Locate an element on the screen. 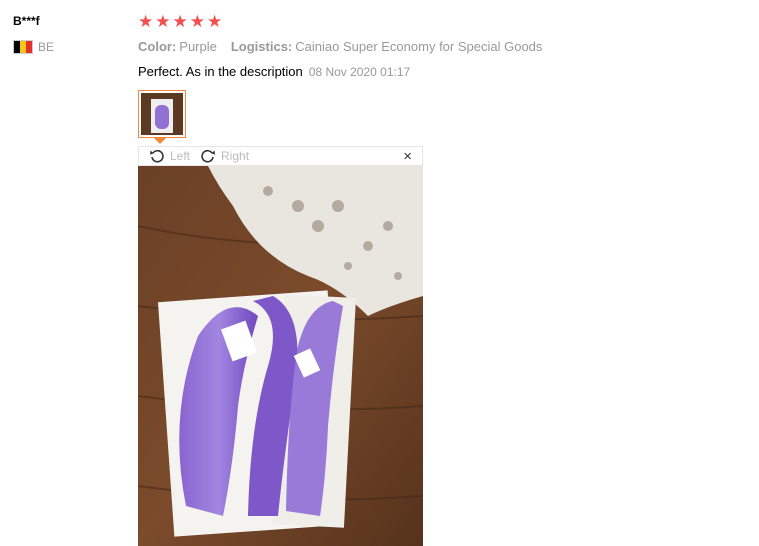 The image size is (759, 546). rotate-left-icon is located at coordinates (157, 156).